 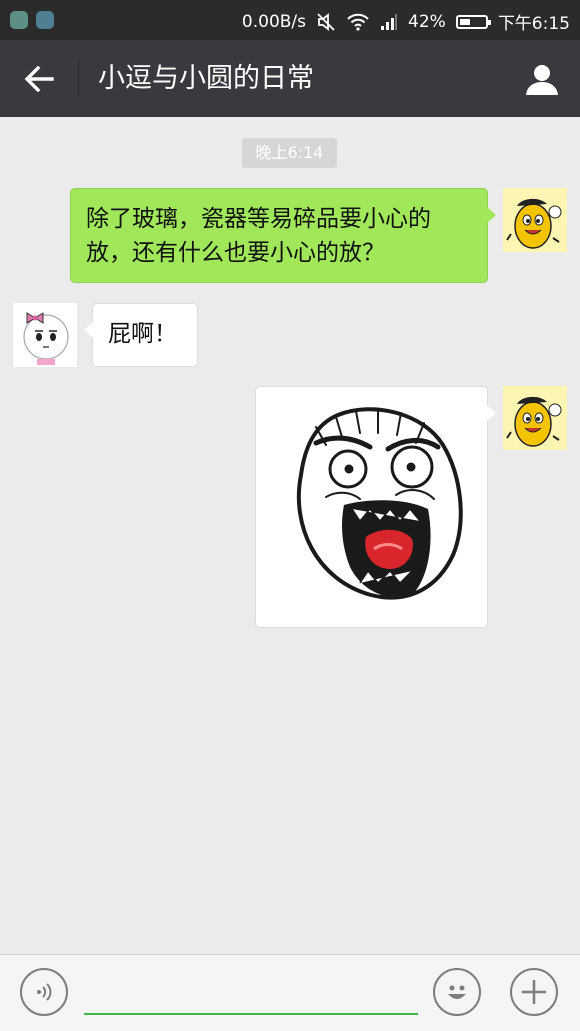 I want to click on status-bar: 0.00B/s 42% 下午6:15, so click(x=290, y=20).